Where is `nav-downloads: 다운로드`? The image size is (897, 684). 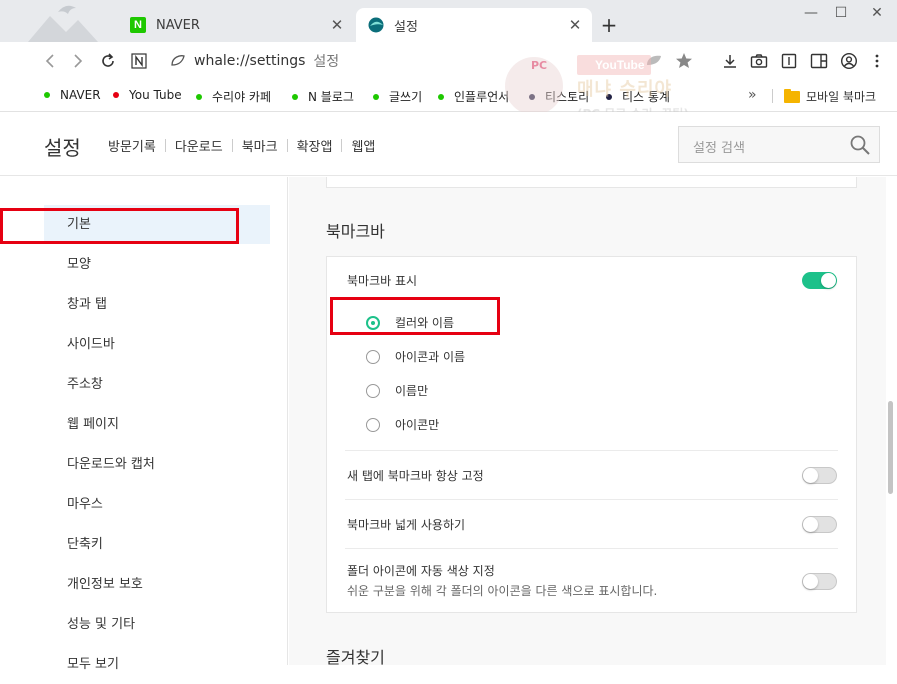 nav-downloads: 다운로드 is located at coordinates (199, 145).